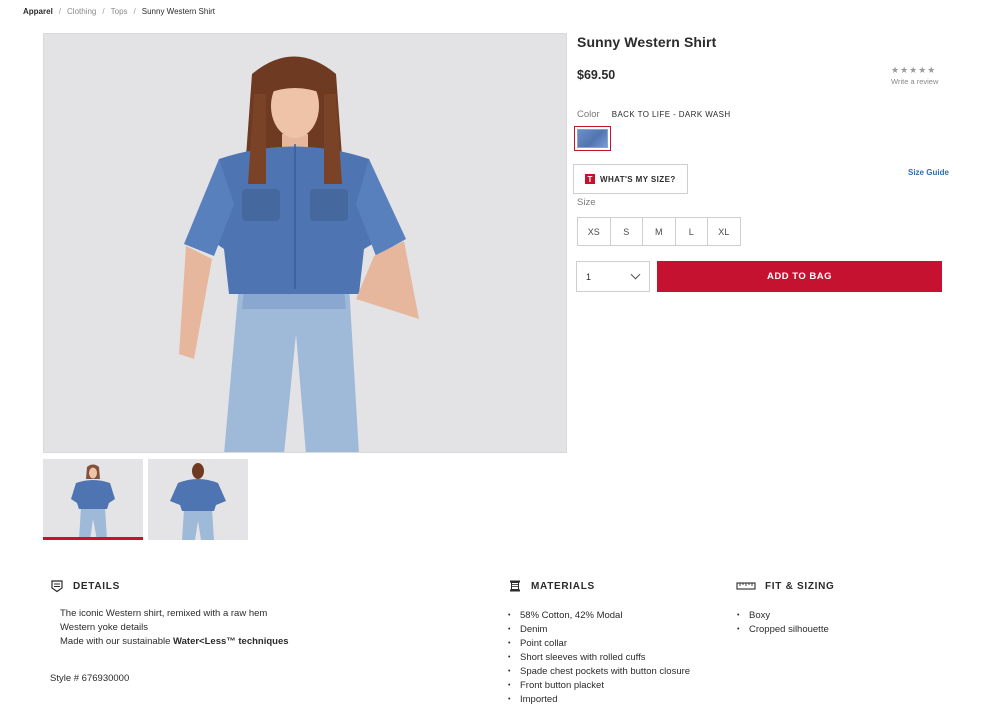 The width and height of the screenshot is (984, 704). I want to click on product-price: $69.50, so click(596, 75).